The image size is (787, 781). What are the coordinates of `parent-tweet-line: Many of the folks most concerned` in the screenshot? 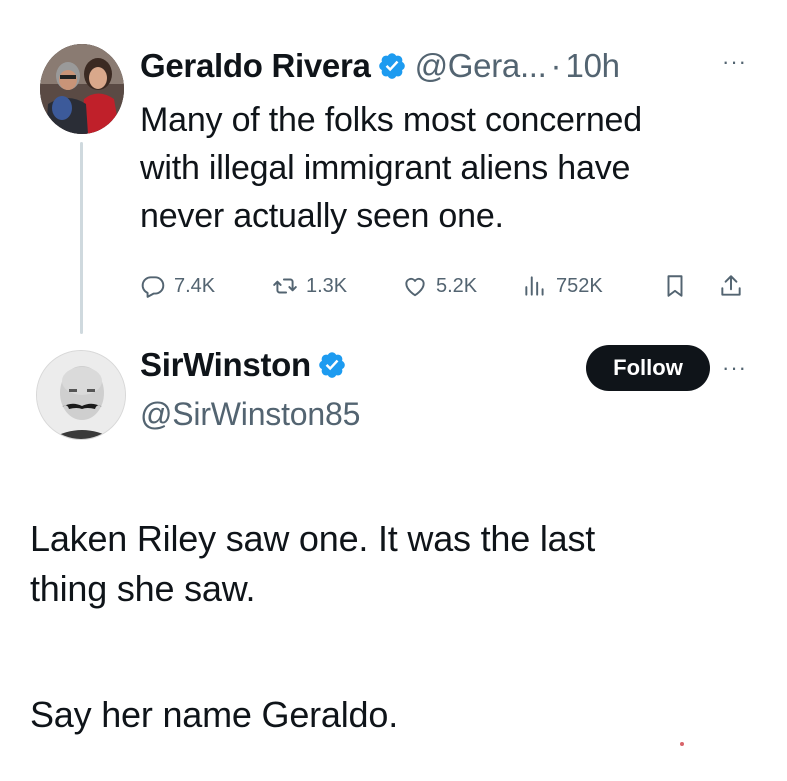 It's located at (391, 120).